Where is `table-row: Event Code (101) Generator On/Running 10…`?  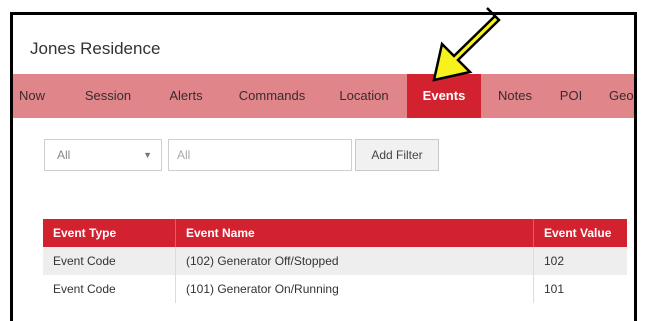
table-row: Event Code (101) Generator On/Running 10… is located at coordinates (335, 289).